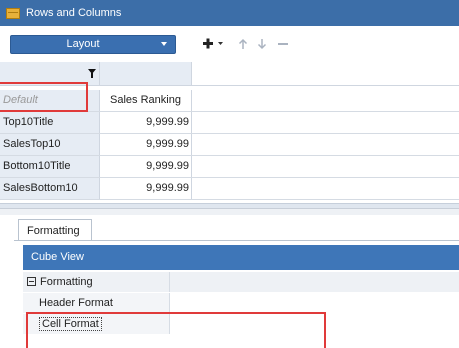 The width and height of the screenshot is (459, 348). I want to click on table-row: SalesTop10 9,999.99, so click(229, 145).